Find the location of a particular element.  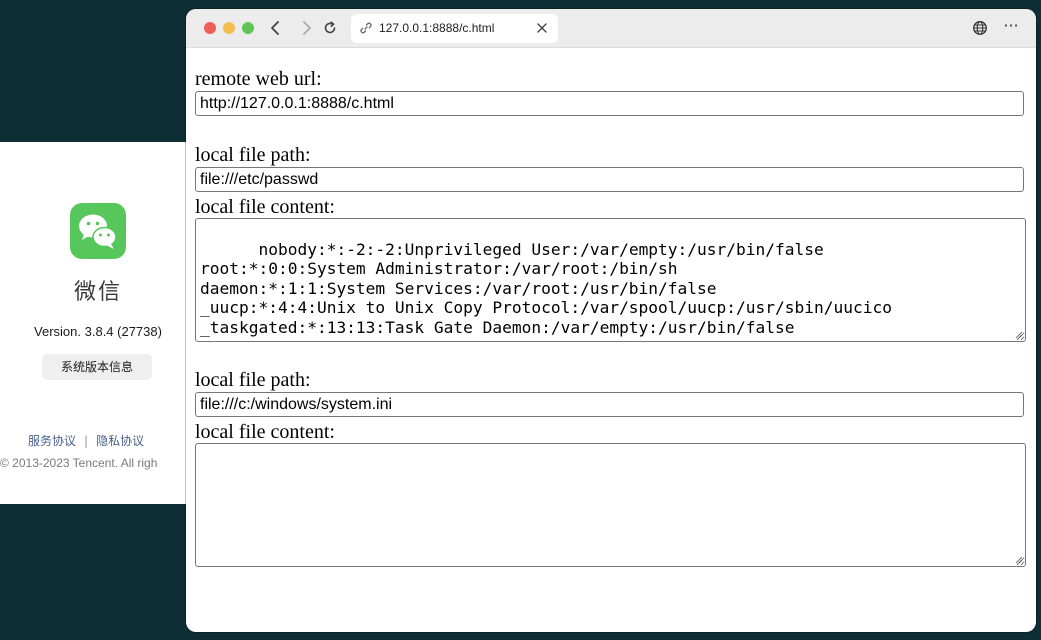

link-icon is located at coordinates (366, 28).